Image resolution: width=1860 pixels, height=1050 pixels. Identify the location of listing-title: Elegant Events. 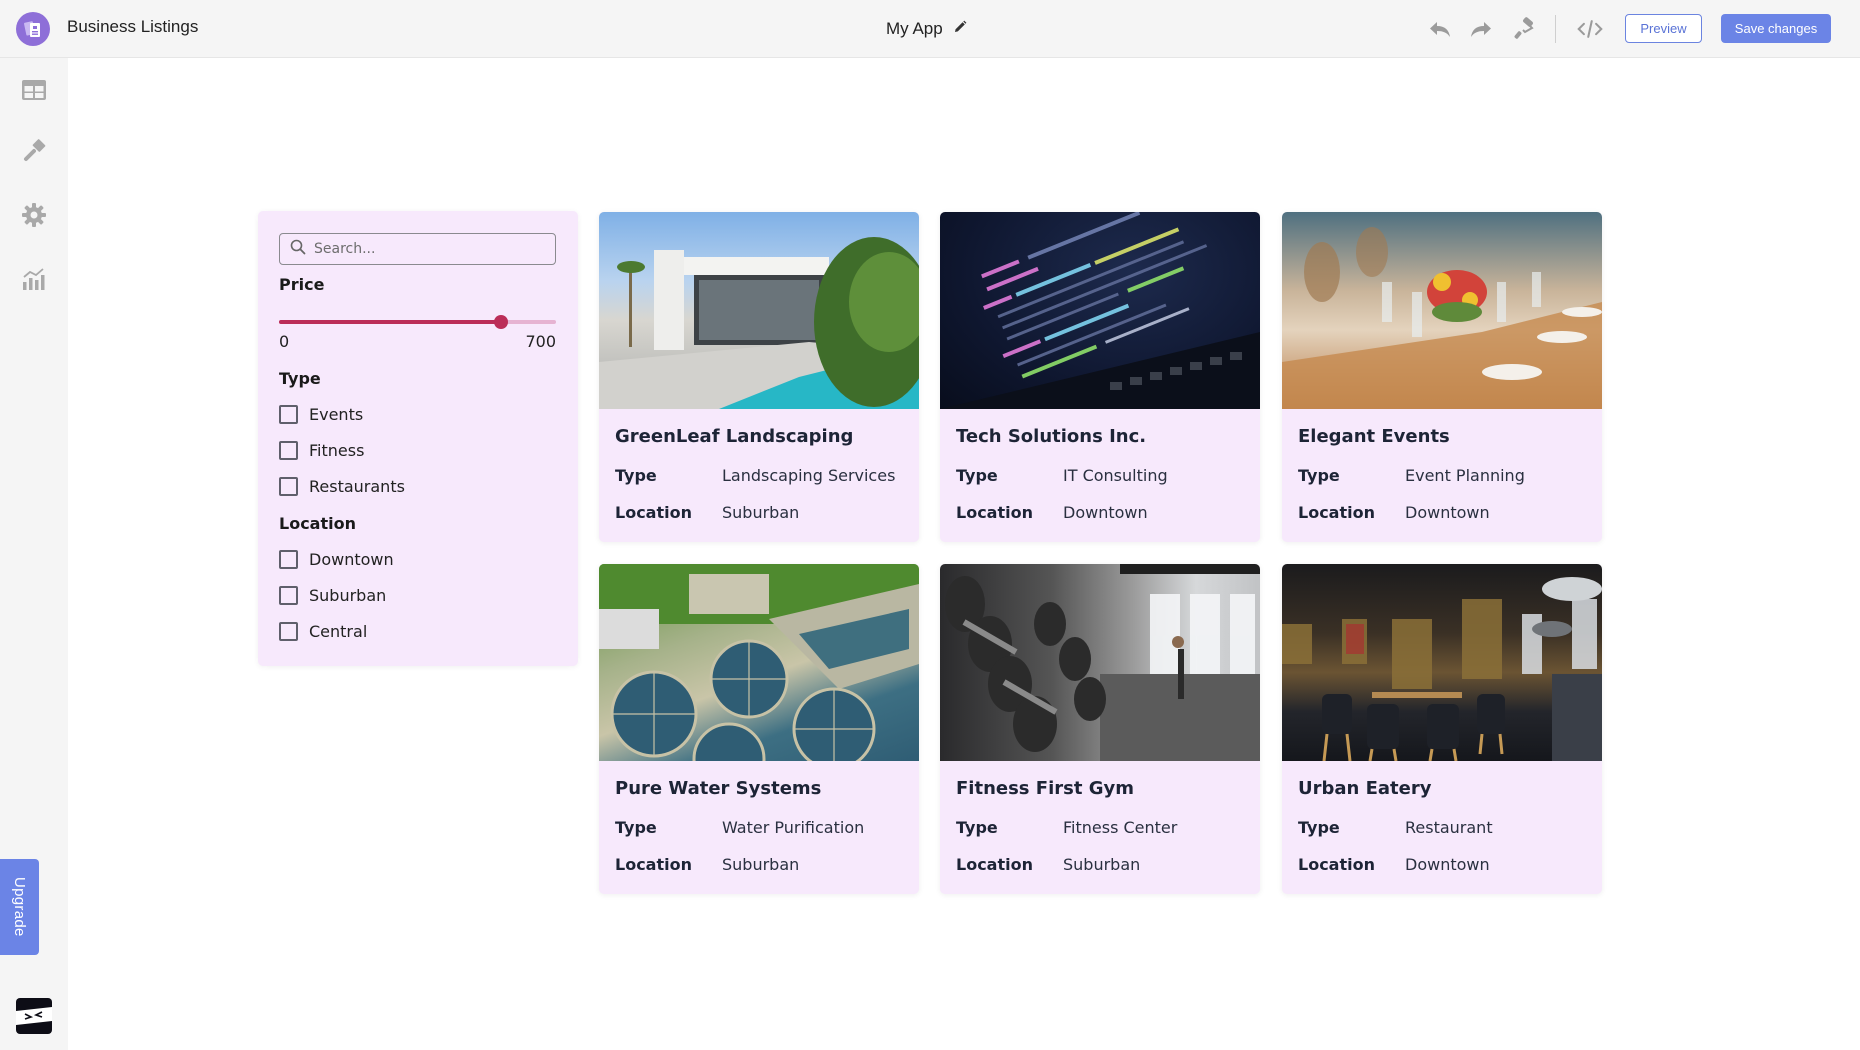
(1374, 436).